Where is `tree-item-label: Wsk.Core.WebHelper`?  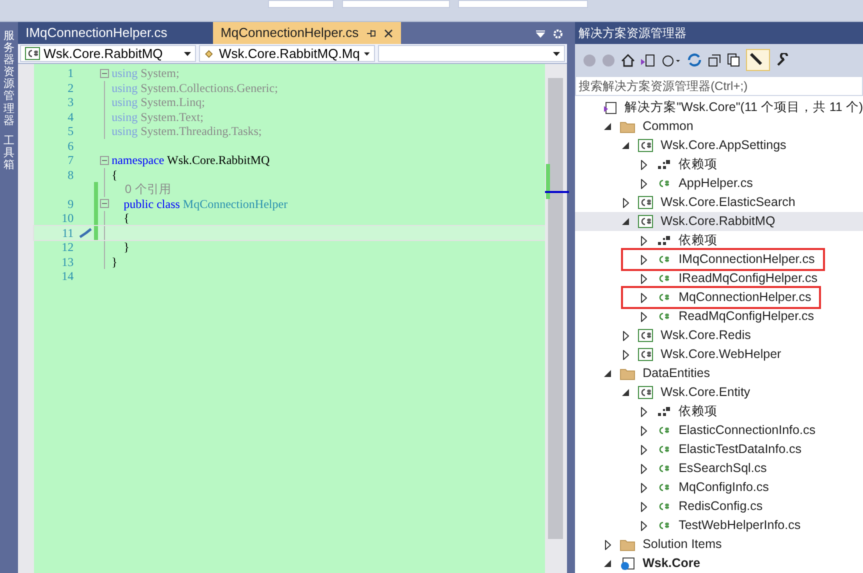
tree-item-label: Wsk.Core.WebHelper is located at coordinates (721, 355).